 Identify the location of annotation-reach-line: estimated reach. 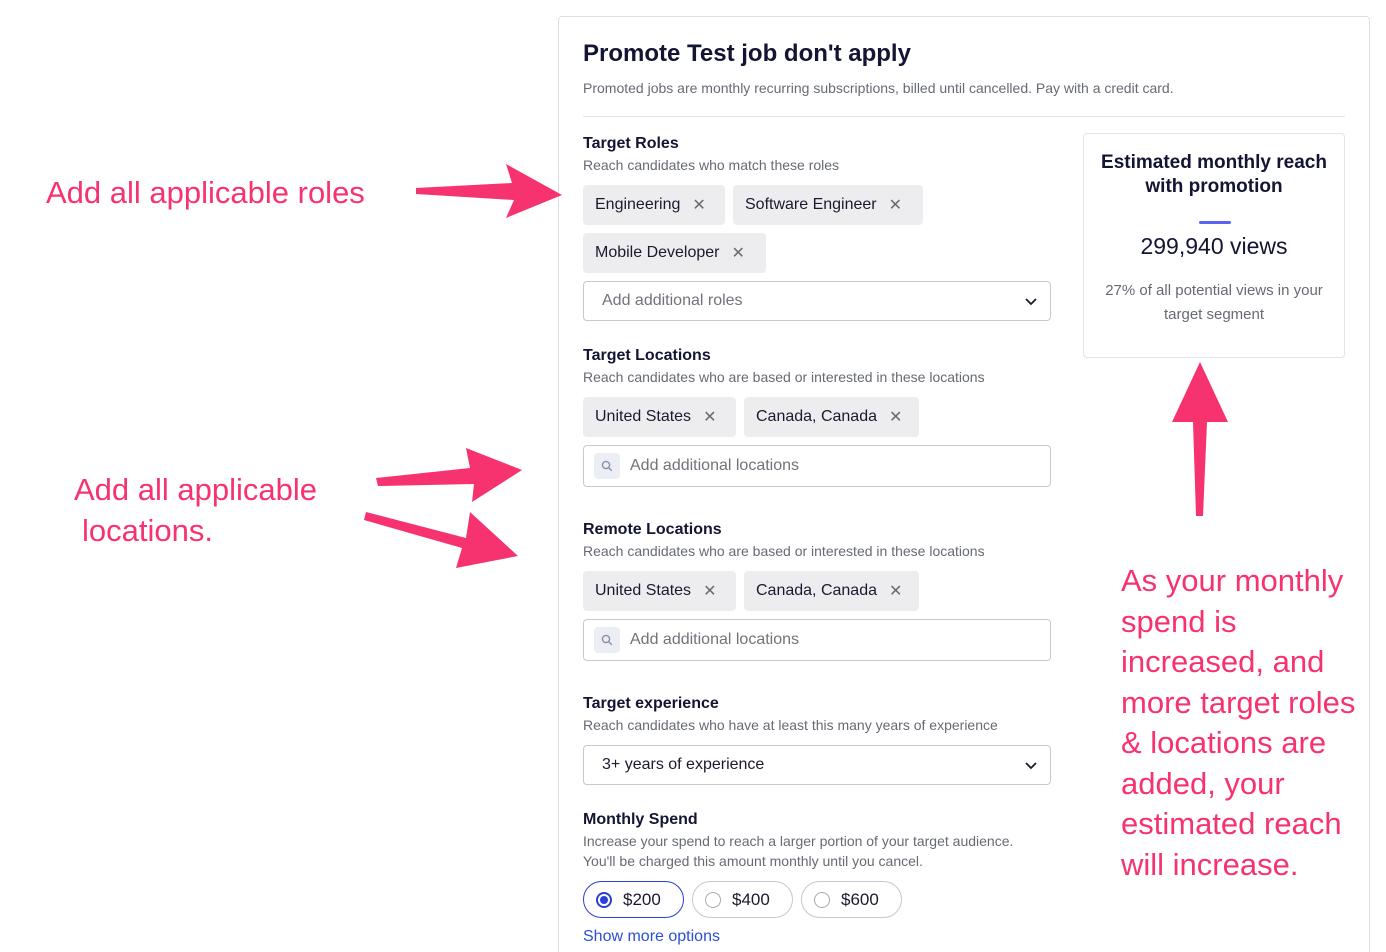
(1231, 823).